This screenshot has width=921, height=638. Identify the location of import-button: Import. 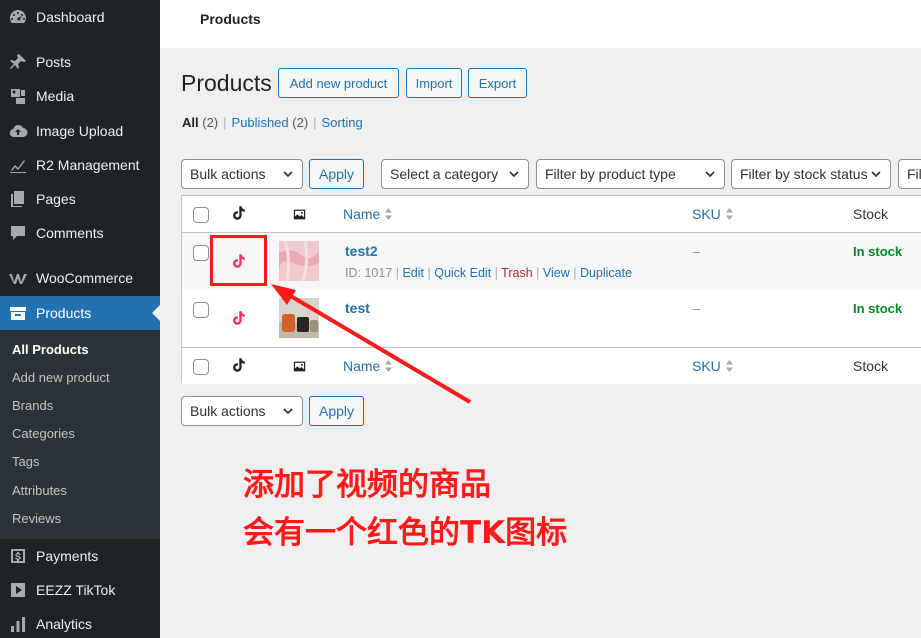
(434, 83).